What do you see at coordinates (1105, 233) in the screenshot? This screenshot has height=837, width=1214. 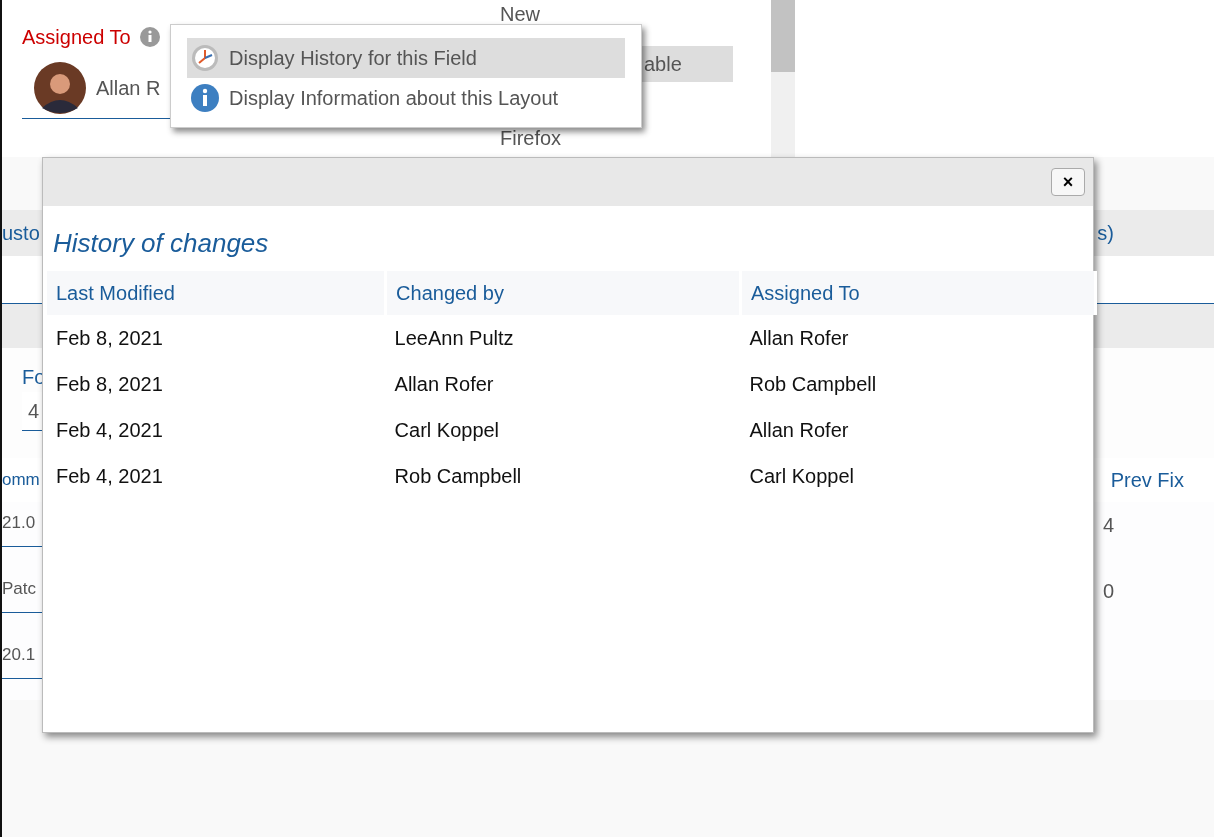 I see `header-text: s)` at bounding box center [1105, 233].